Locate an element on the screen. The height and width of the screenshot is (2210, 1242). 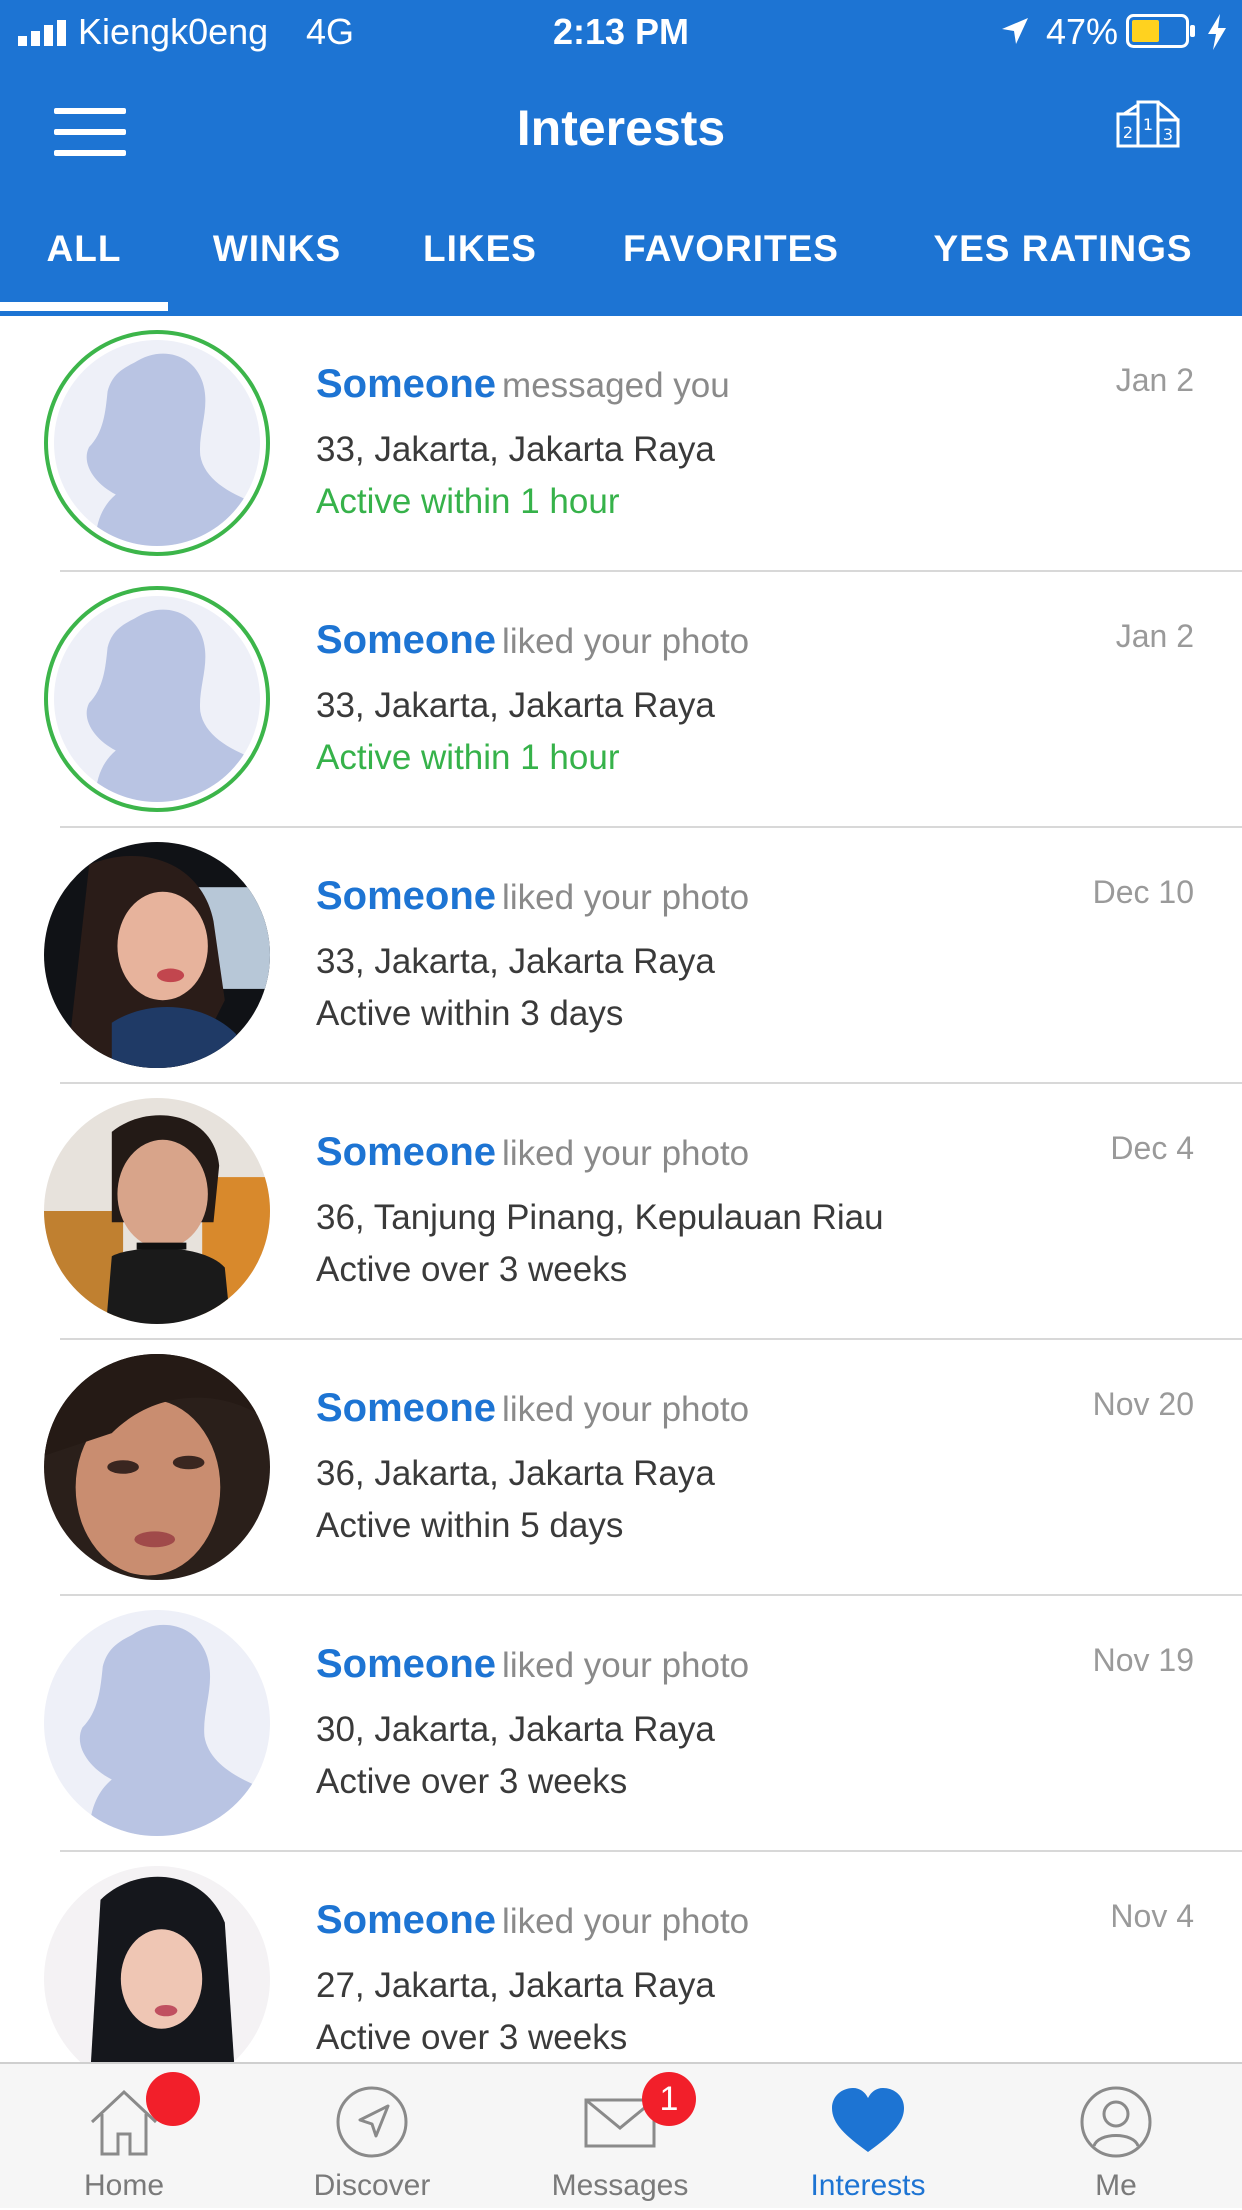
tab-likes: LIKES is located at coordinates (480, 267).